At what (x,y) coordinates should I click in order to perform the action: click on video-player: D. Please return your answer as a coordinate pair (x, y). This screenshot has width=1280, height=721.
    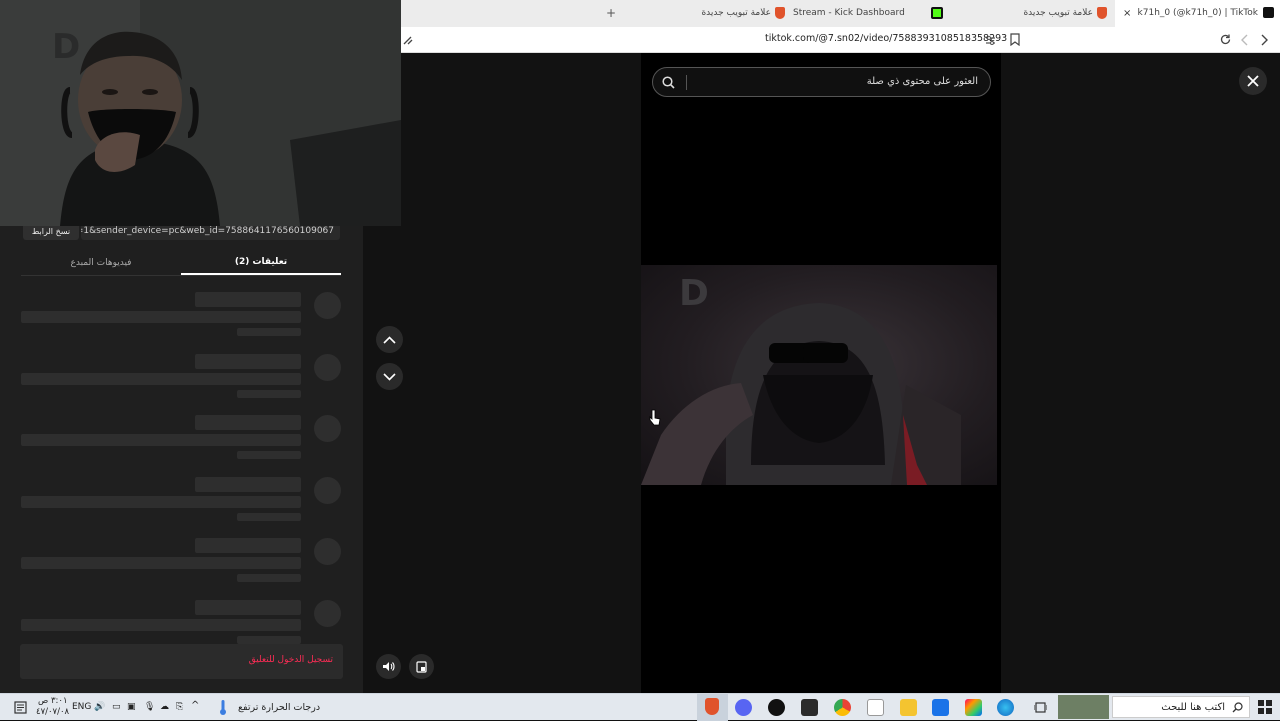
    Looking at the image, I should click on (819, 375).